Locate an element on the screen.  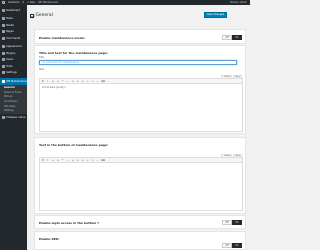
text-field-label: Text is located at coordinates (41, 69).